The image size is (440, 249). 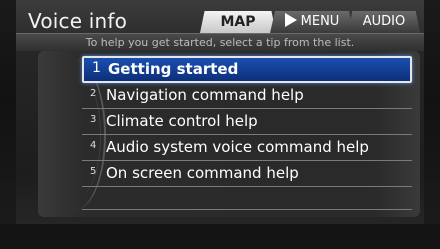 I want to click on list-item-number: 5, so click(x=93, y=171).